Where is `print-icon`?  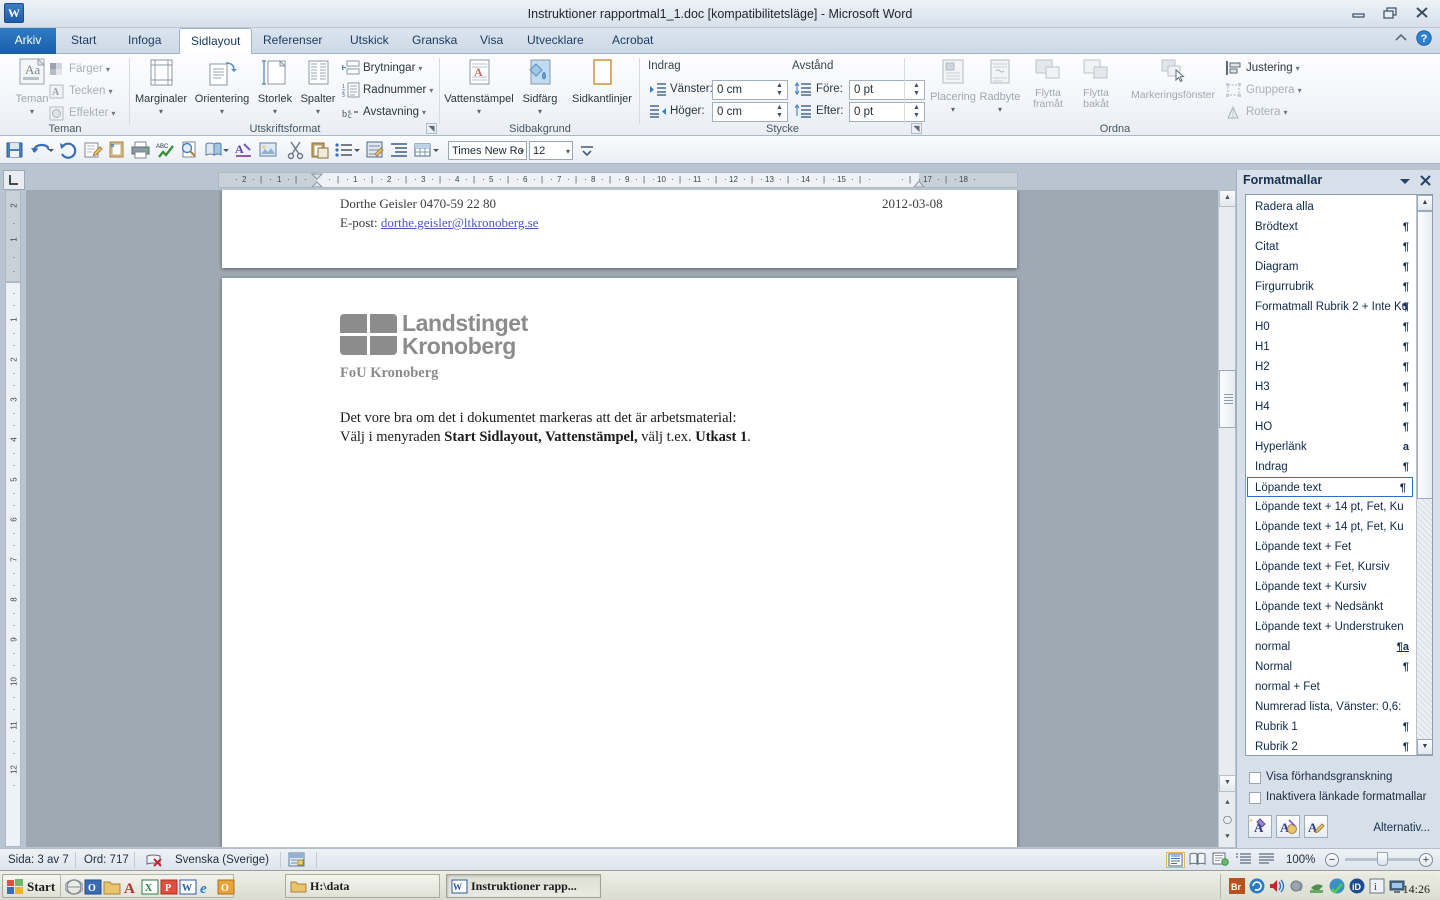
print-icon is located at coordinates (141, 150).